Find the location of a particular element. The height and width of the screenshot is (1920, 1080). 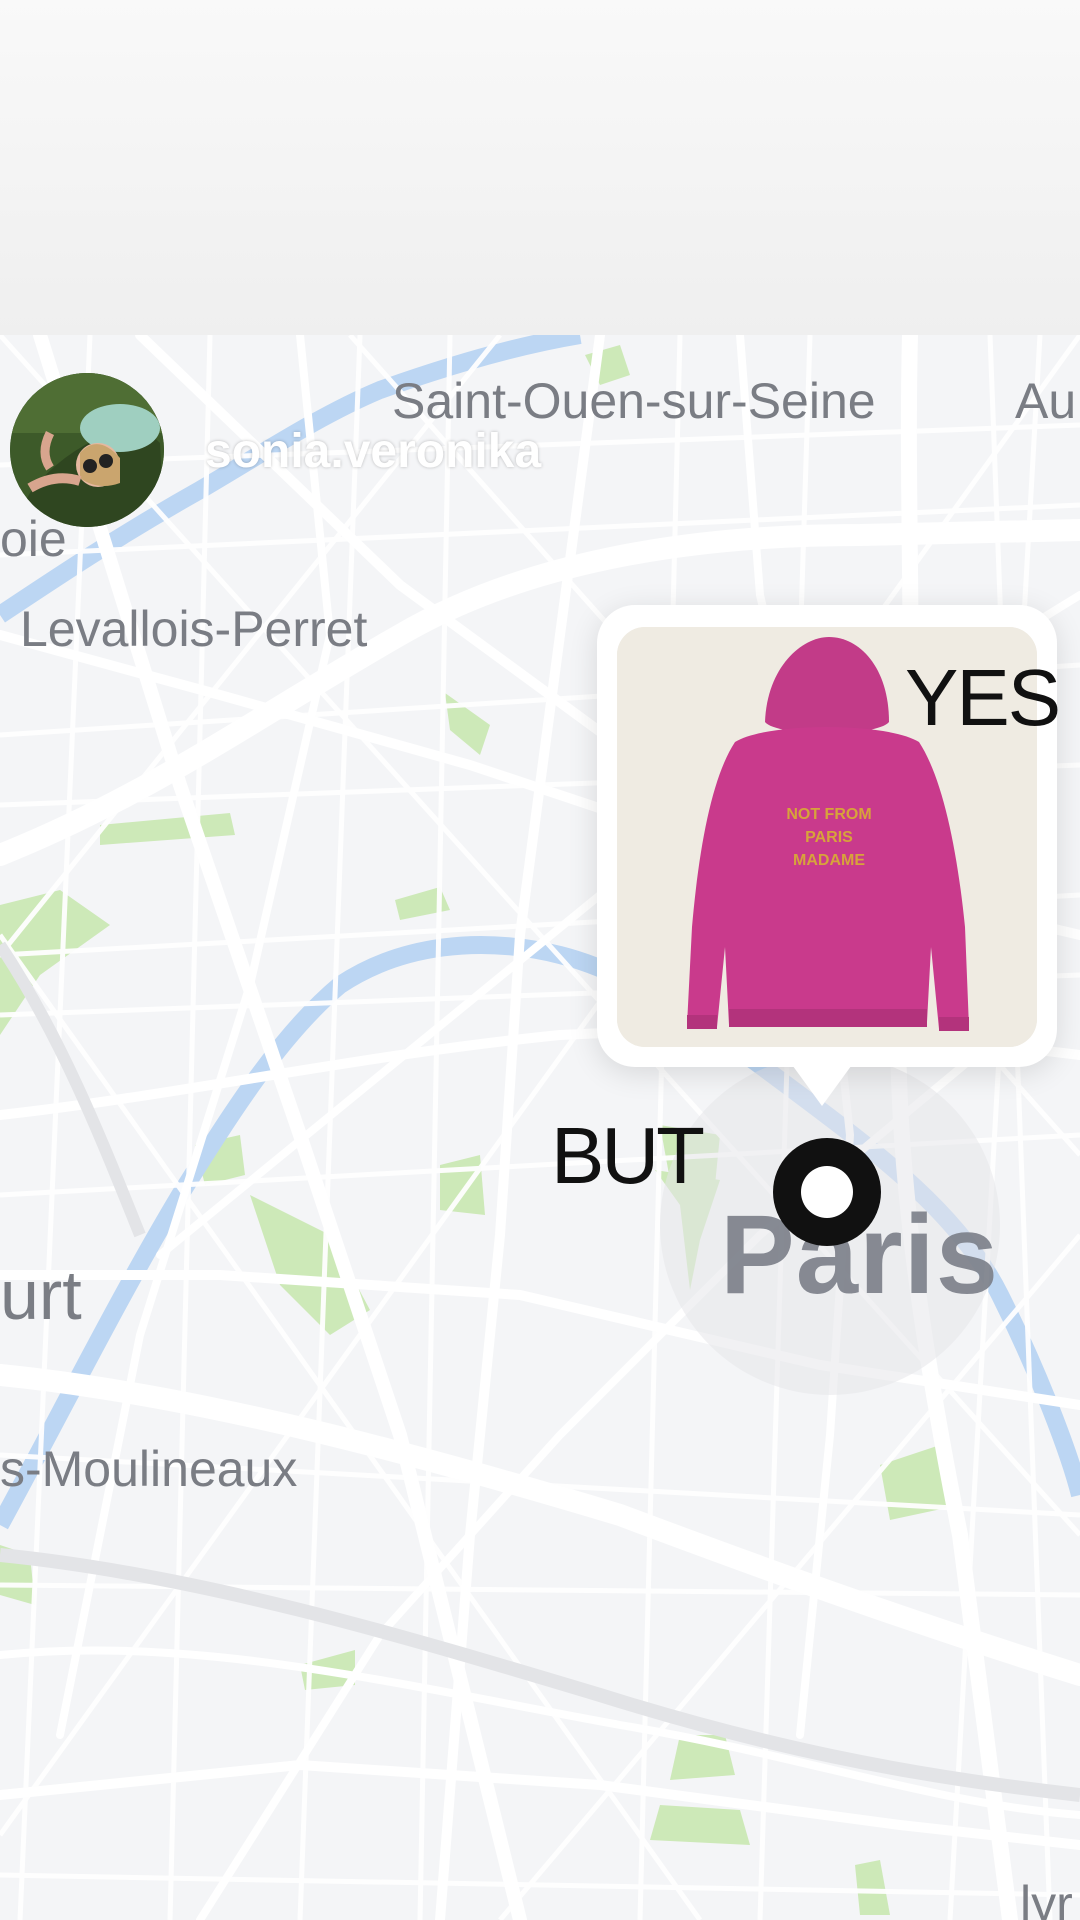

username-label: sonia.veronika is located at coordinates (373, 451).